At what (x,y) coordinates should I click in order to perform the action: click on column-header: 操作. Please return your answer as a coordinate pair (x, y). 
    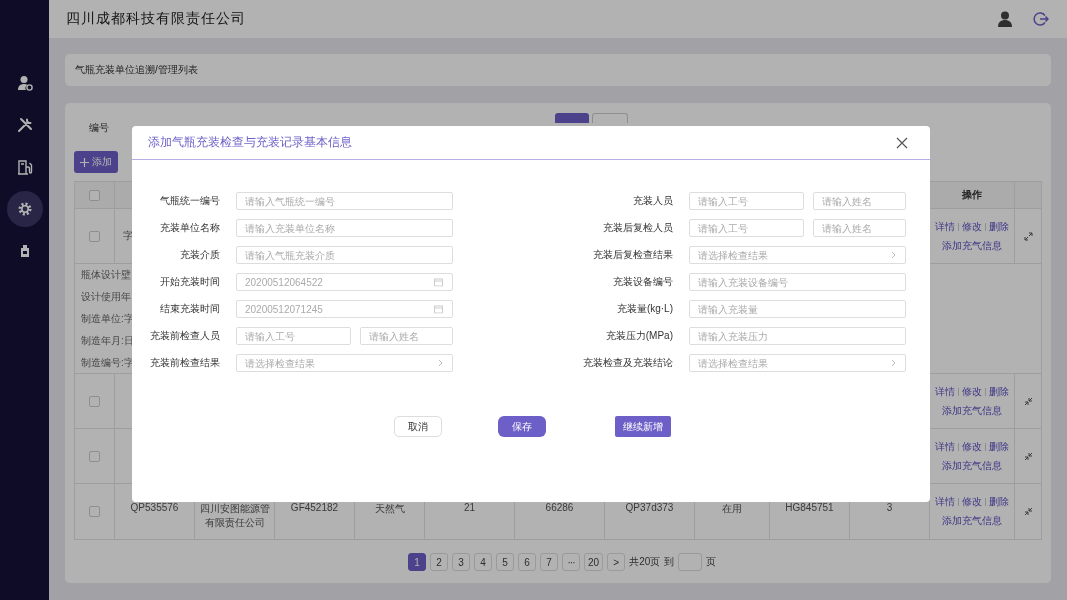
    Looking at the image, I should click on (972, 195).